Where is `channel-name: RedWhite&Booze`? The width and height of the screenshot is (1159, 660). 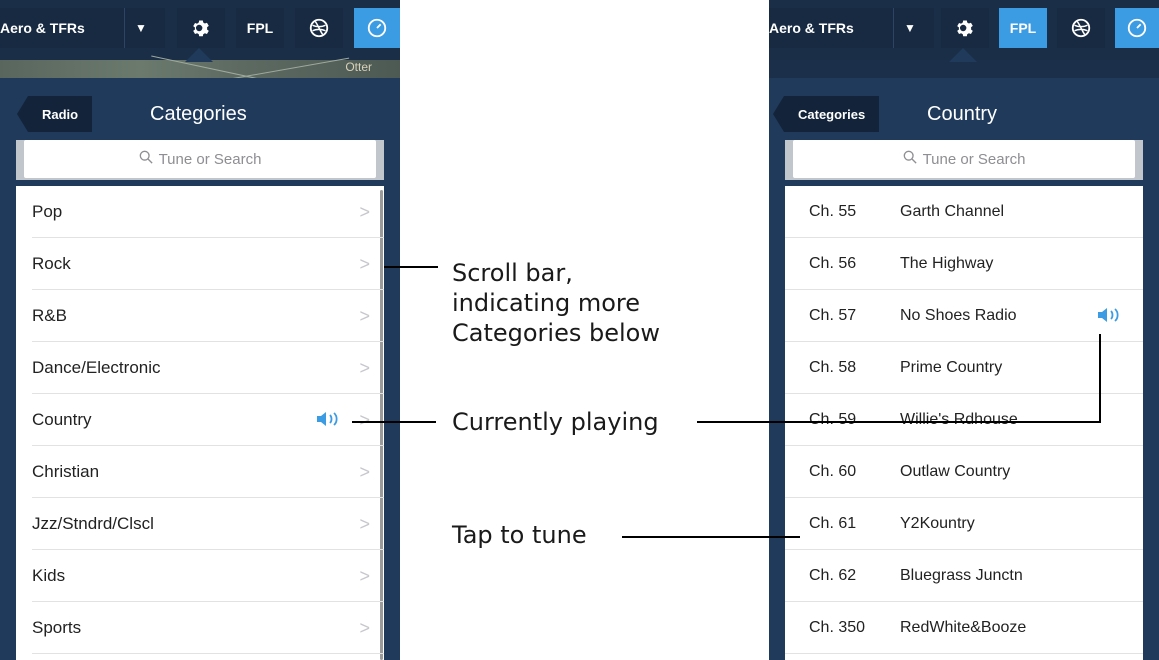
channel-name: RedWhite&Booze is located at coordinates (963, 627).